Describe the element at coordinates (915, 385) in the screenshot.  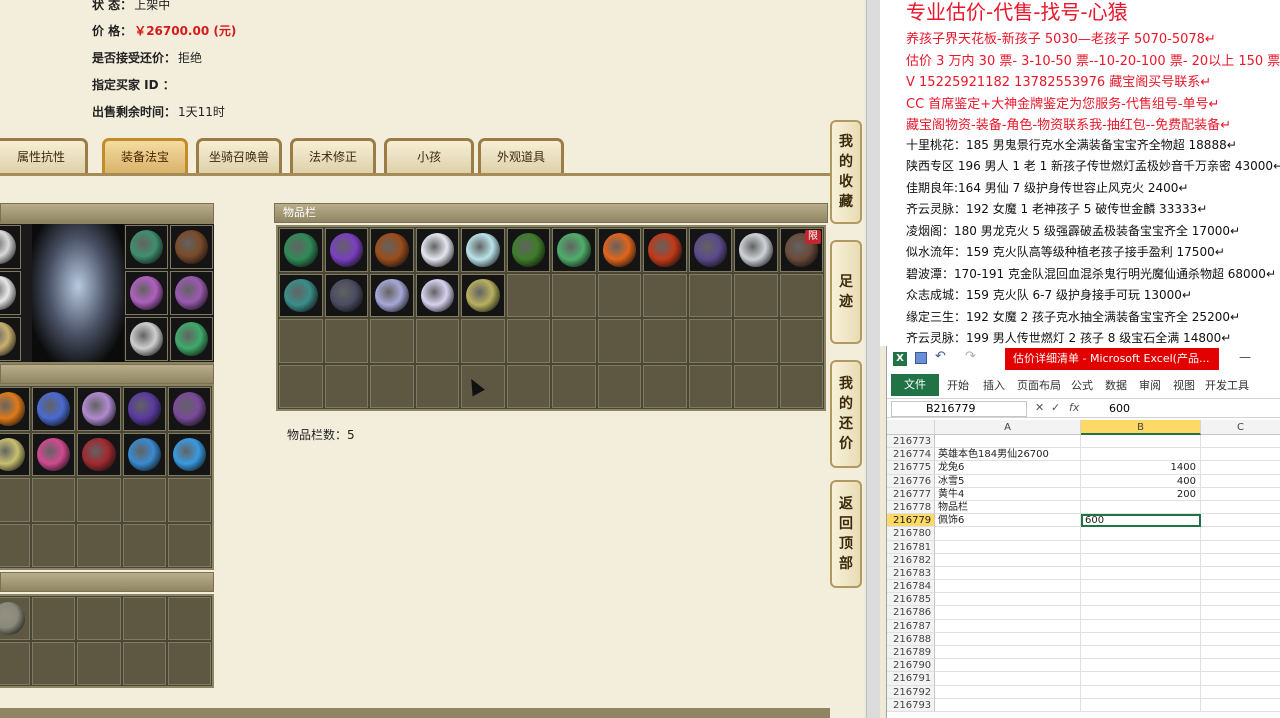
I see `file-tab: 文件` at that location.